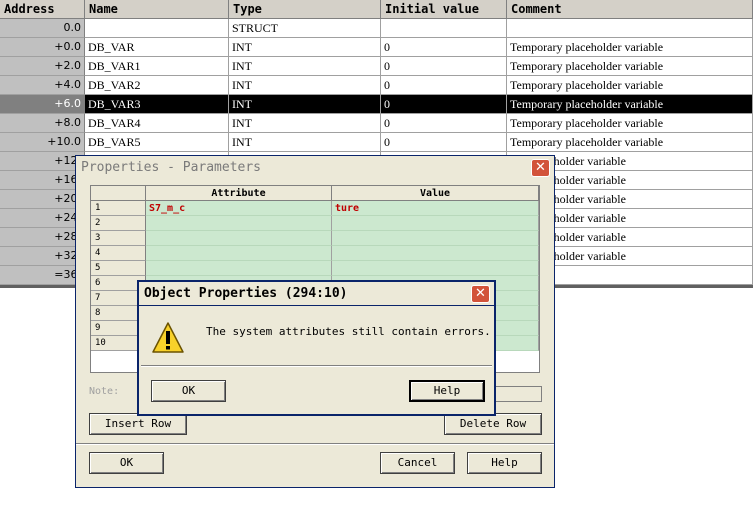 The height and width of the screenshot is (512, 753). What do you see at coordinates (157, 104) in the screenshot?
I see `name-cell: DB_VAR3` at bounding box center [157, 104].